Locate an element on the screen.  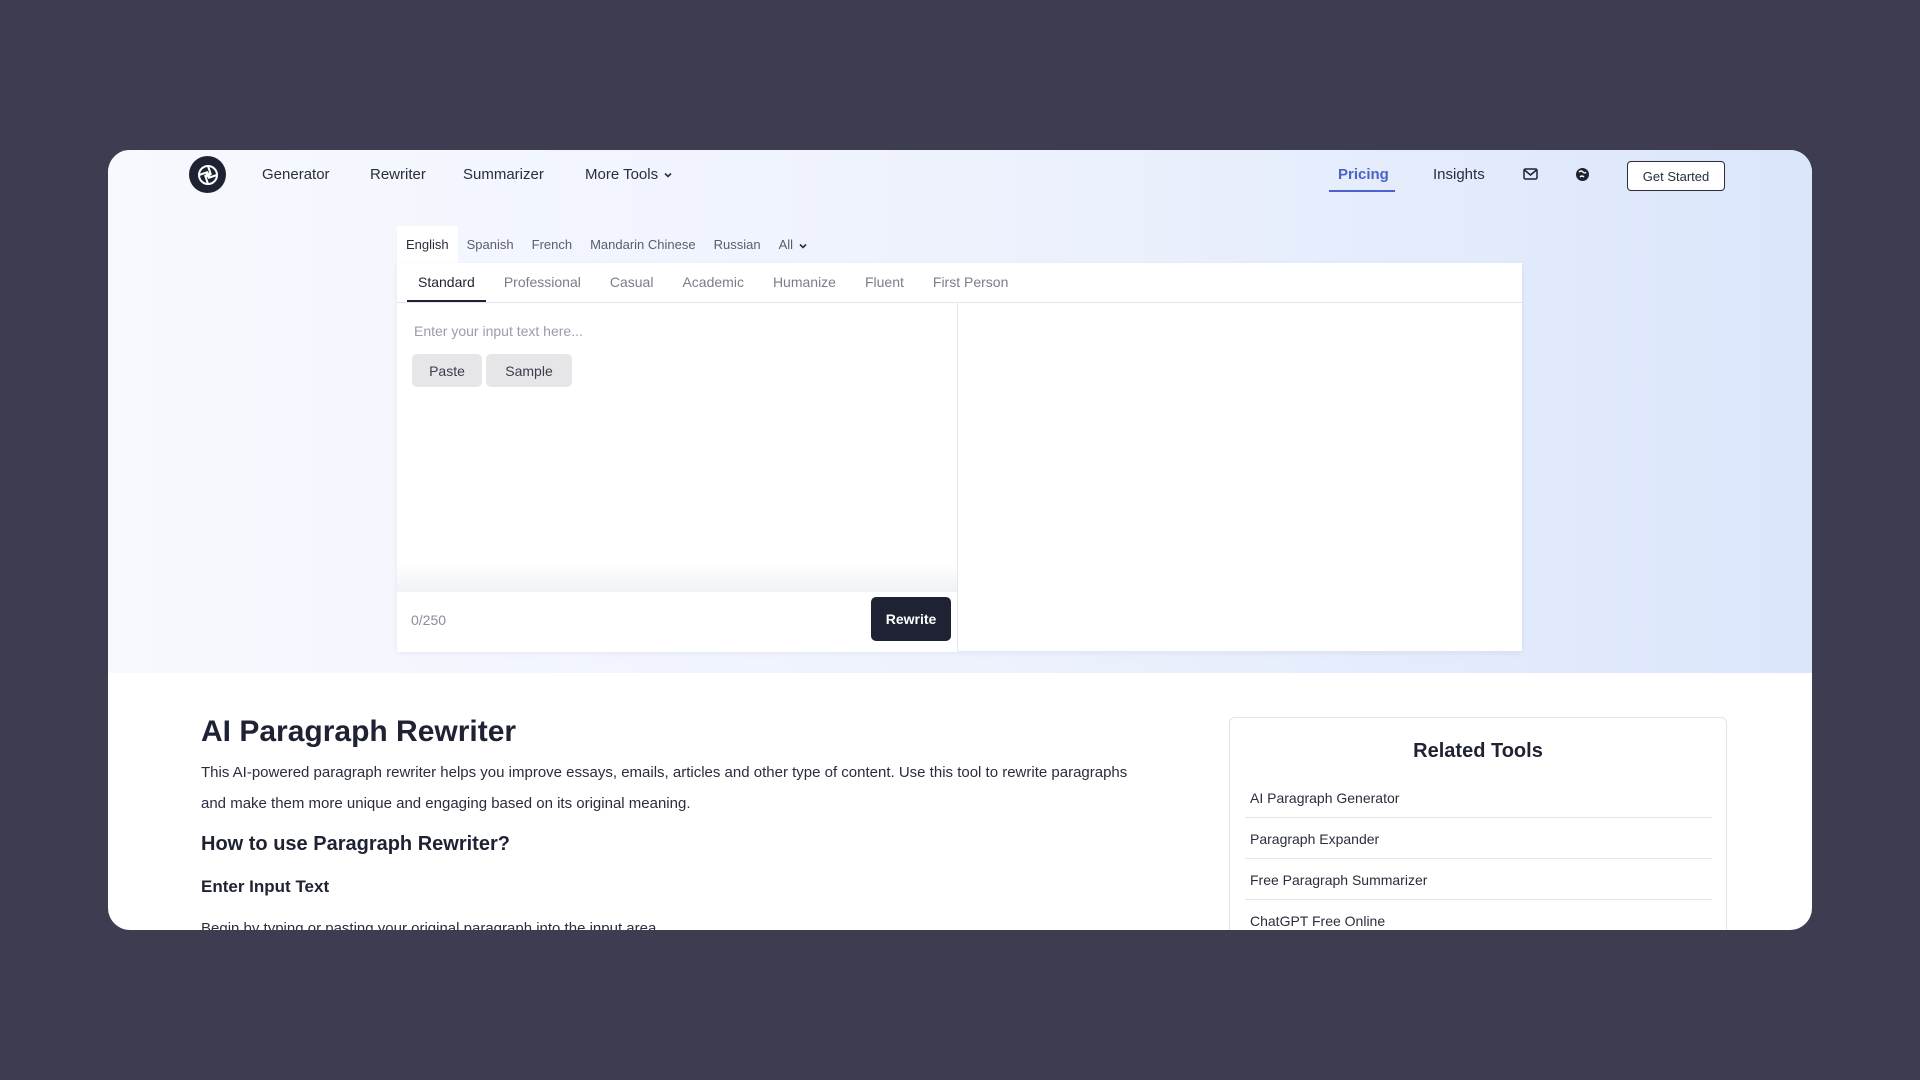
related-tools-title: Related Tools is located at coordinates (1478, 751).